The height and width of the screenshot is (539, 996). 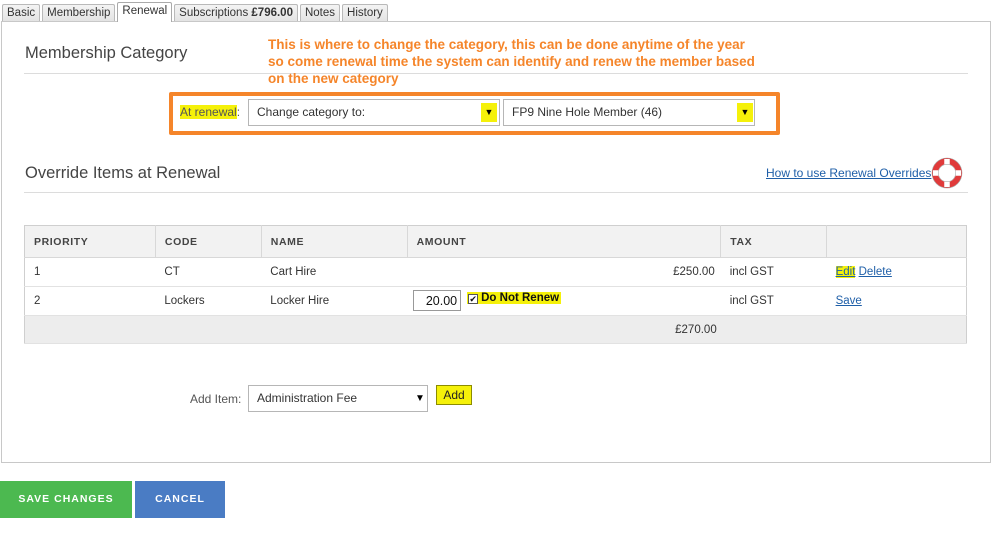 I want to click on category-select: FP9 Nine Hole Member (46) ▼, so click(x=629, y=112).